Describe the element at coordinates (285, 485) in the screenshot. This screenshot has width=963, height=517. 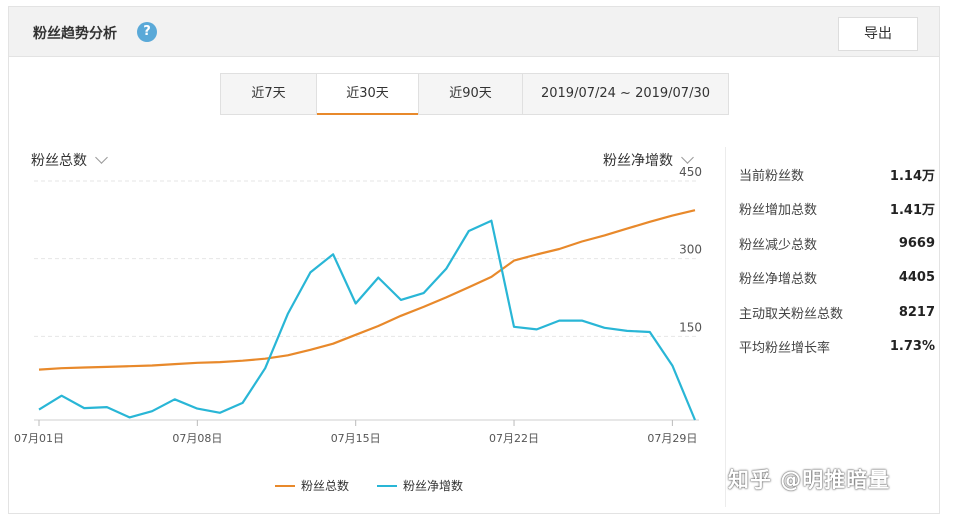
I see `legend-swatch-total` at that location.